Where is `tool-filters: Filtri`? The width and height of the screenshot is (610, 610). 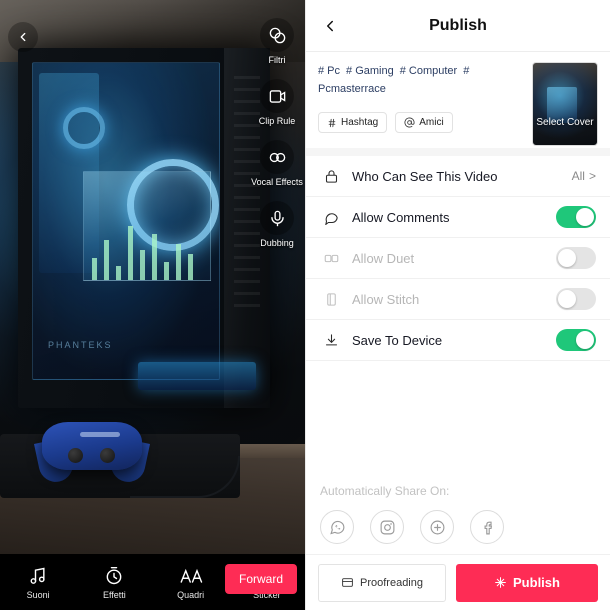
tool-filters: Filtri is located at coordinates (277, 41).